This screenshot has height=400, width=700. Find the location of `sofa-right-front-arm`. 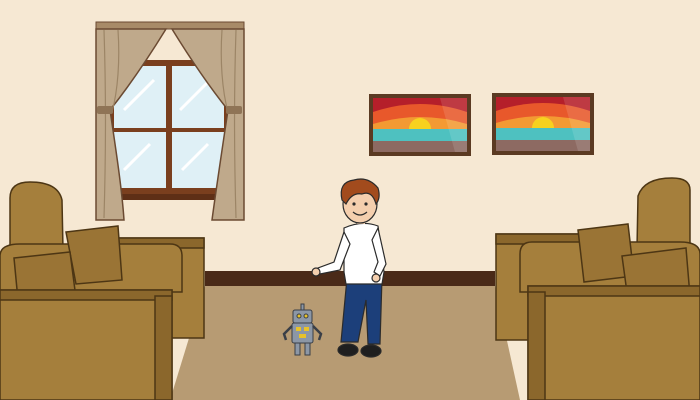

sofa-right-front-arm is located at coordinates (613, 342).